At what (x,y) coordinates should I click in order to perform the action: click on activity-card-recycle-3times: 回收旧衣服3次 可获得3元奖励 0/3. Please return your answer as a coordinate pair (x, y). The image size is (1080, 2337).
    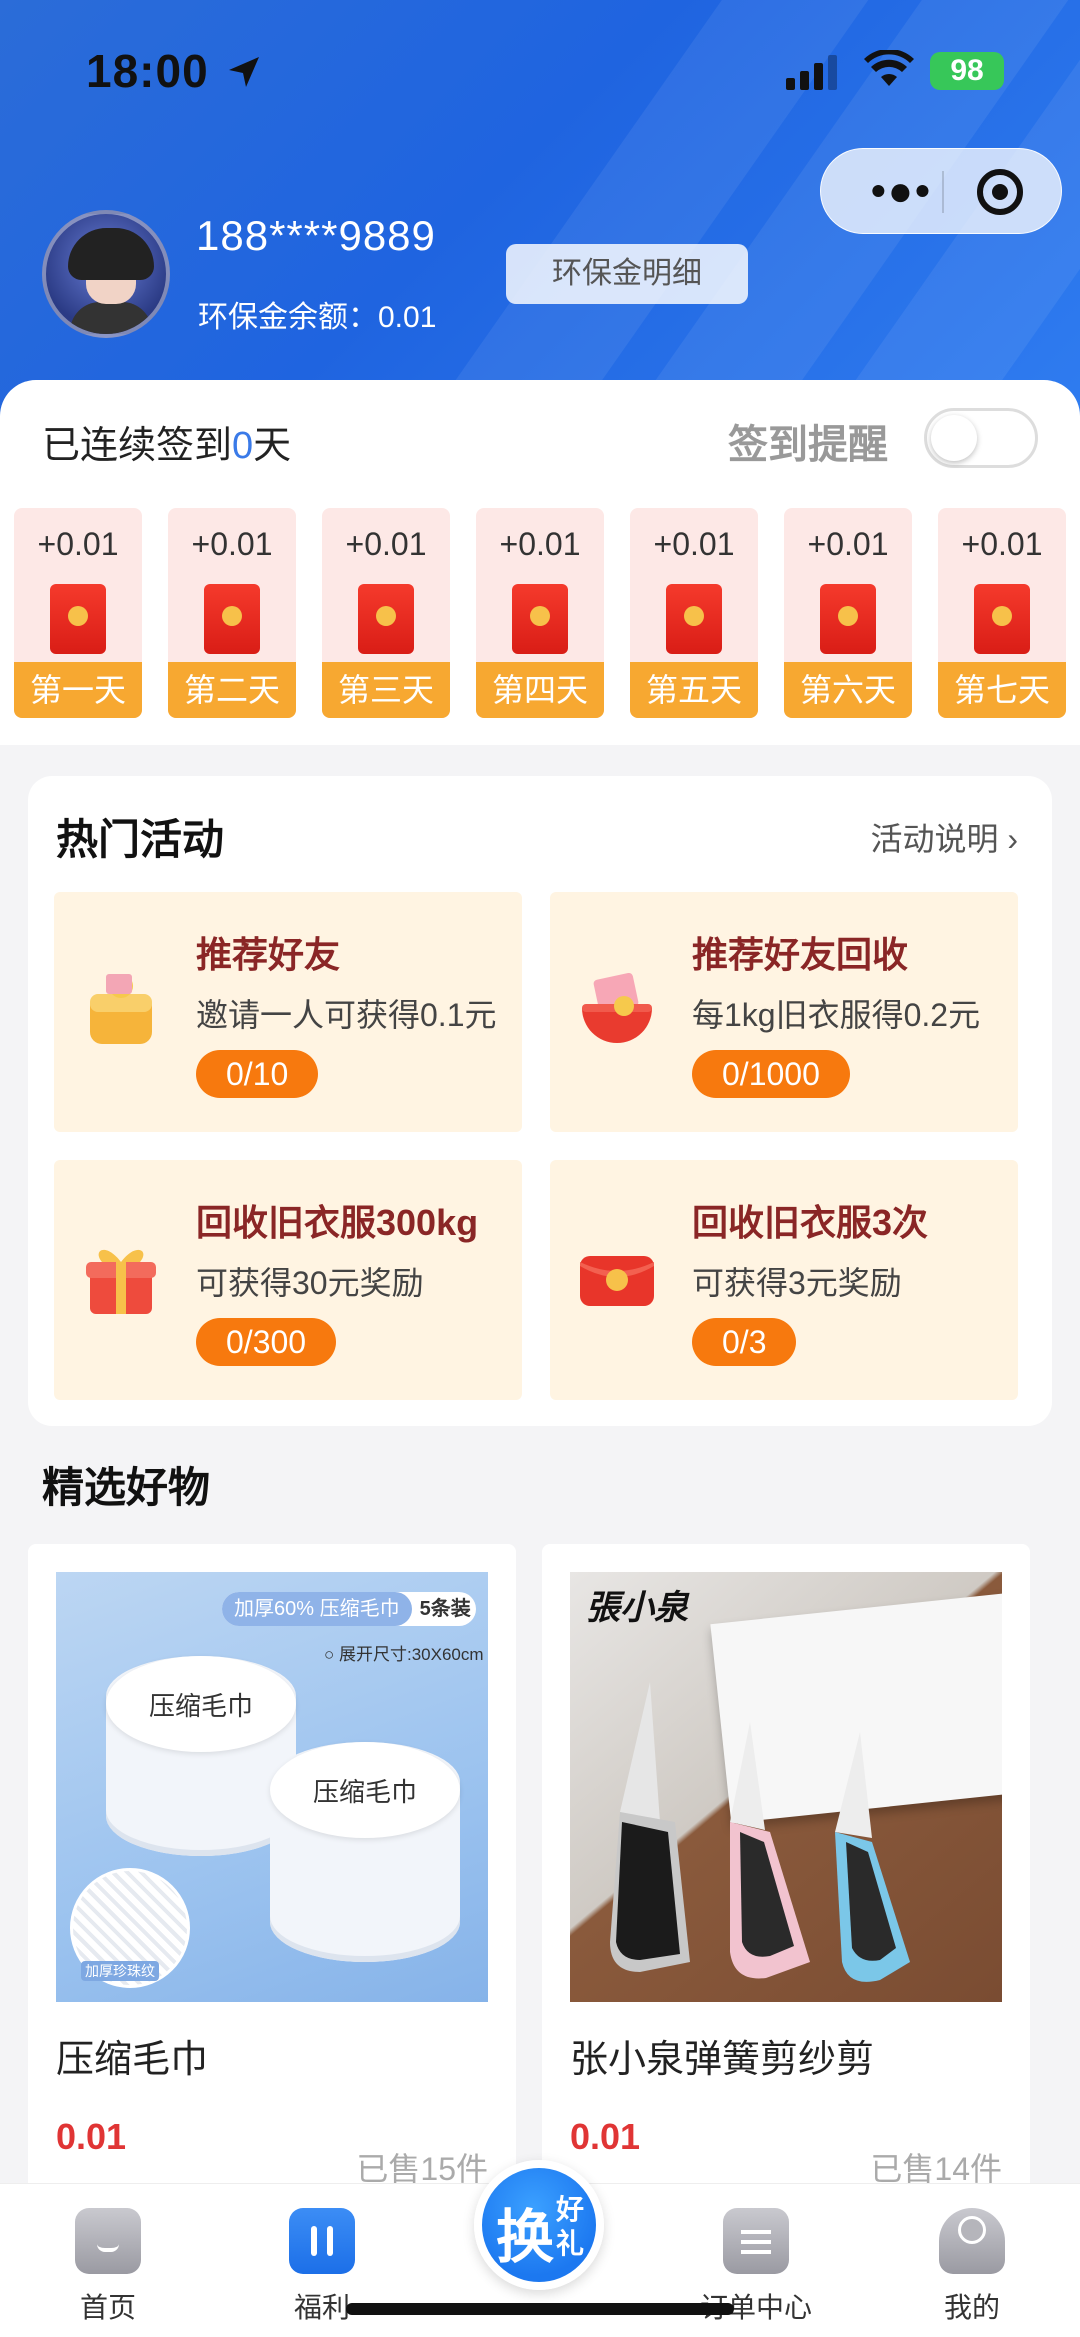
    Looking at the image, I should click on (784, 1280).